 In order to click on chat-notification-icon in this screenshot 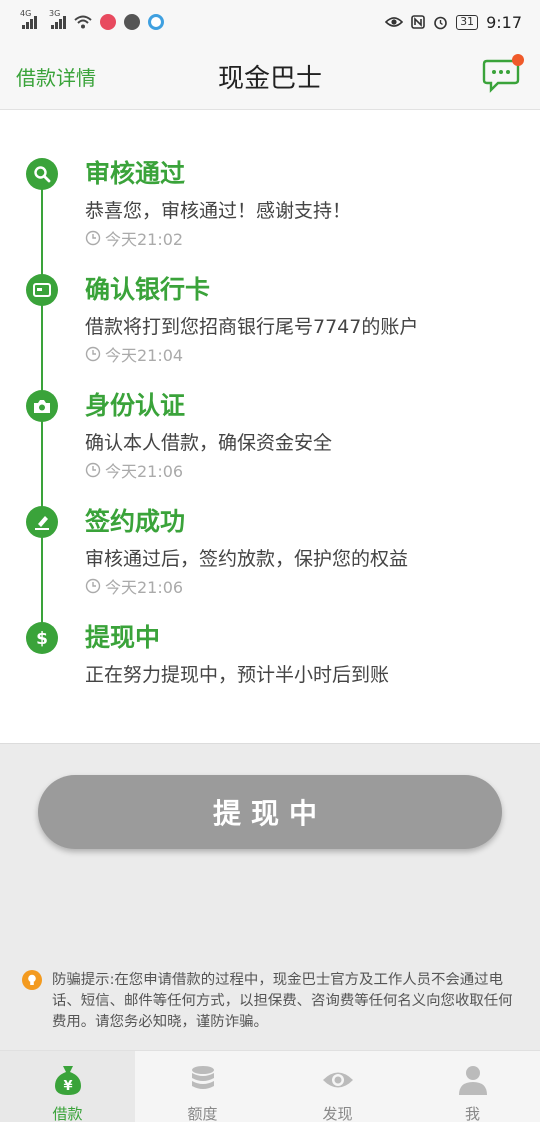, I will do `click(132, 22)`.